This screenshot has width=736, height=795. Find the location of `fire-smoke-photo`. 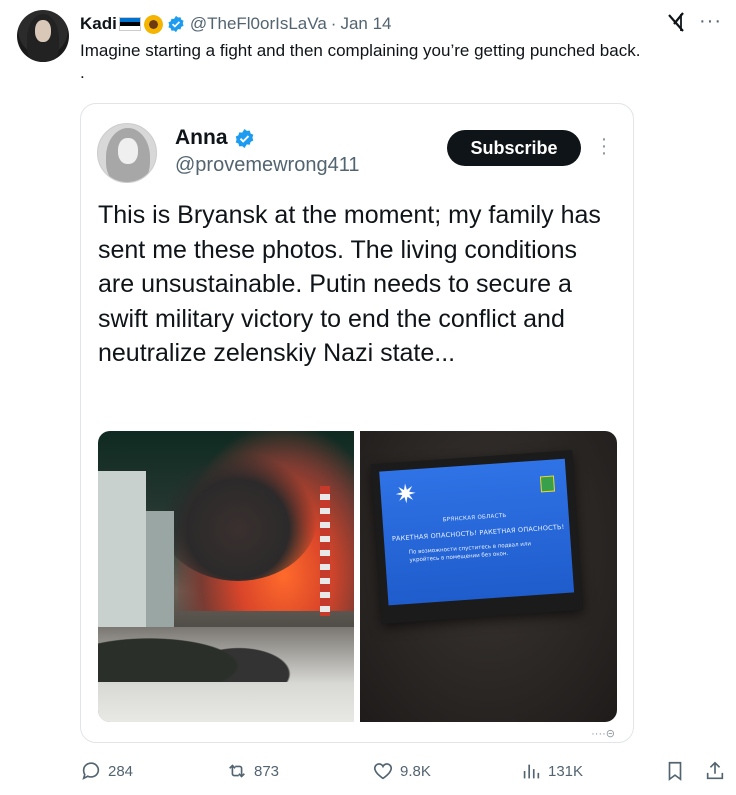

fire-smoke-photo is located at coordinates (226, 576).